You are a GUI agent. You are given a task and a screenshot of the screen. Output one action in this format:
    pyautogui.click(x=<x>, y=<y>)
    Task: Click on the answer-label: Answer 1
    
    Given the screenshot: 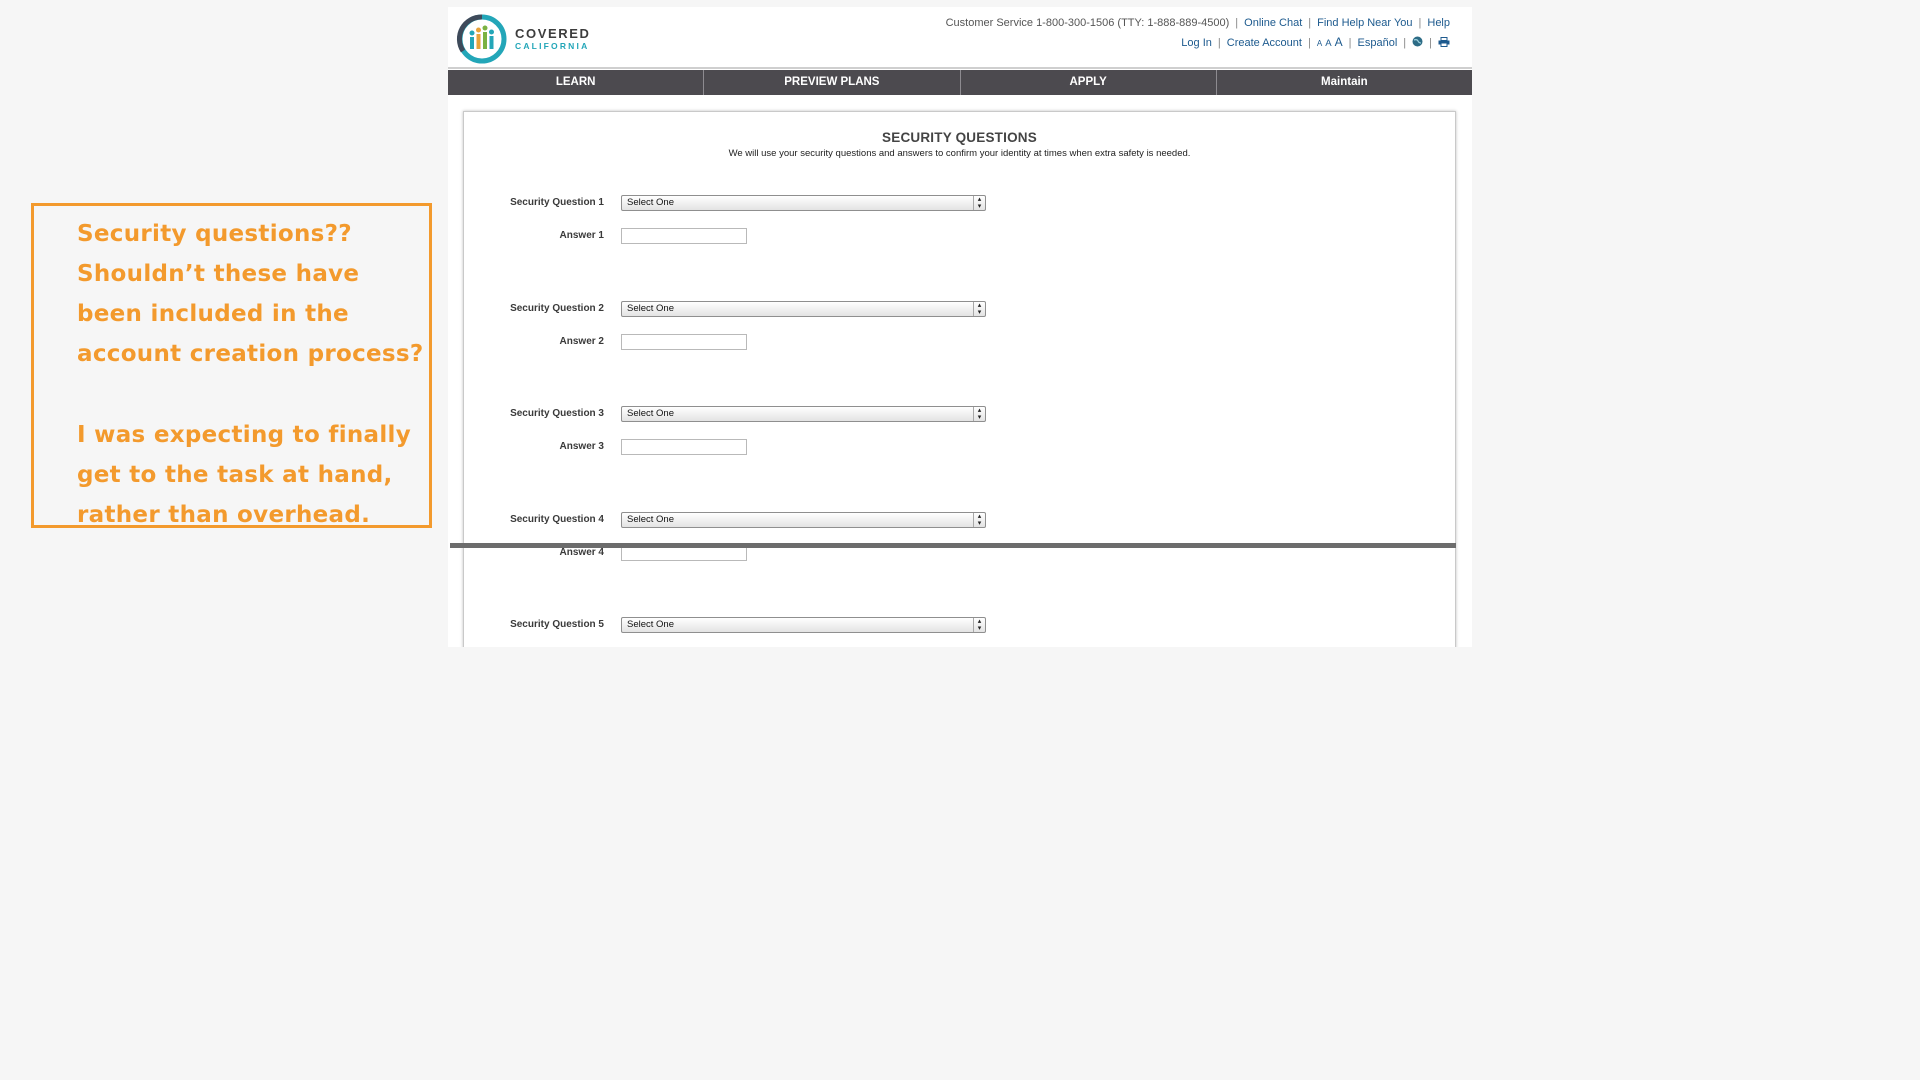 What is the action you would take?
    pyautogui.click(x=581, y=235)
    